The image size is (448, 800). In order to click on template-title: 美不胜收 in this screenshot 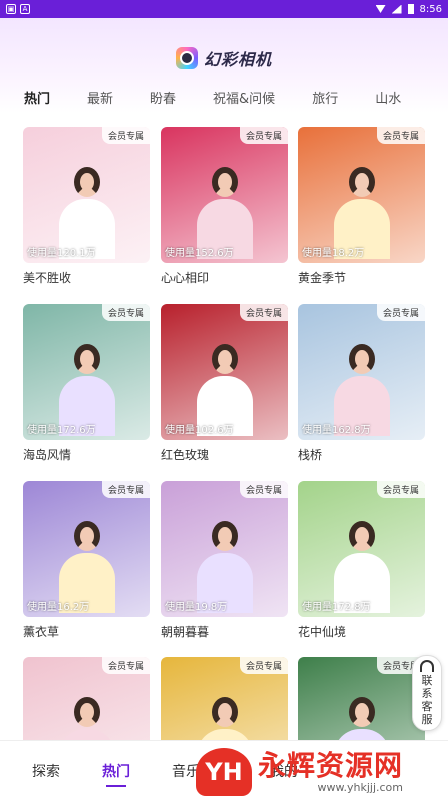, I will do `click(47, 278)`.